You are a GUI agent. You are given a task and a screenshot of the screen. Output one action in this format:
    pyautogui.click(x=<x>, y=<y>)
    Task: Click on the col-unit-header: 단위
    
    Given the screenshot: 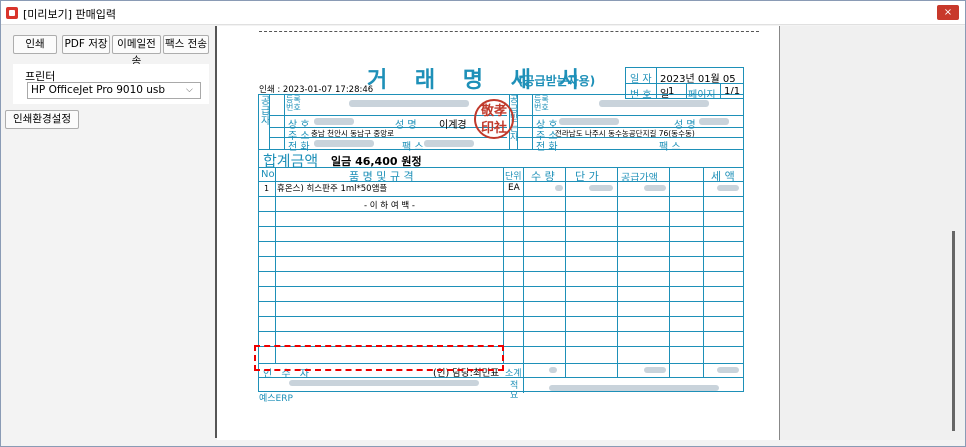 What is the action you would take?
    pyautogui.click(x=513, y=177)
    